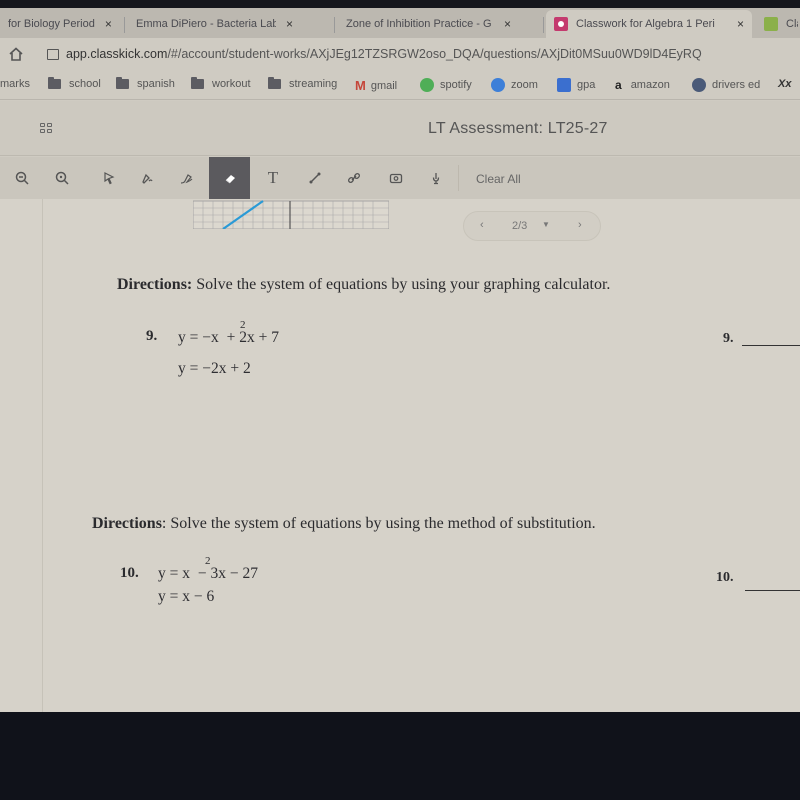  I want to click on bookmark-spanish: spanish, so click(145, 83).